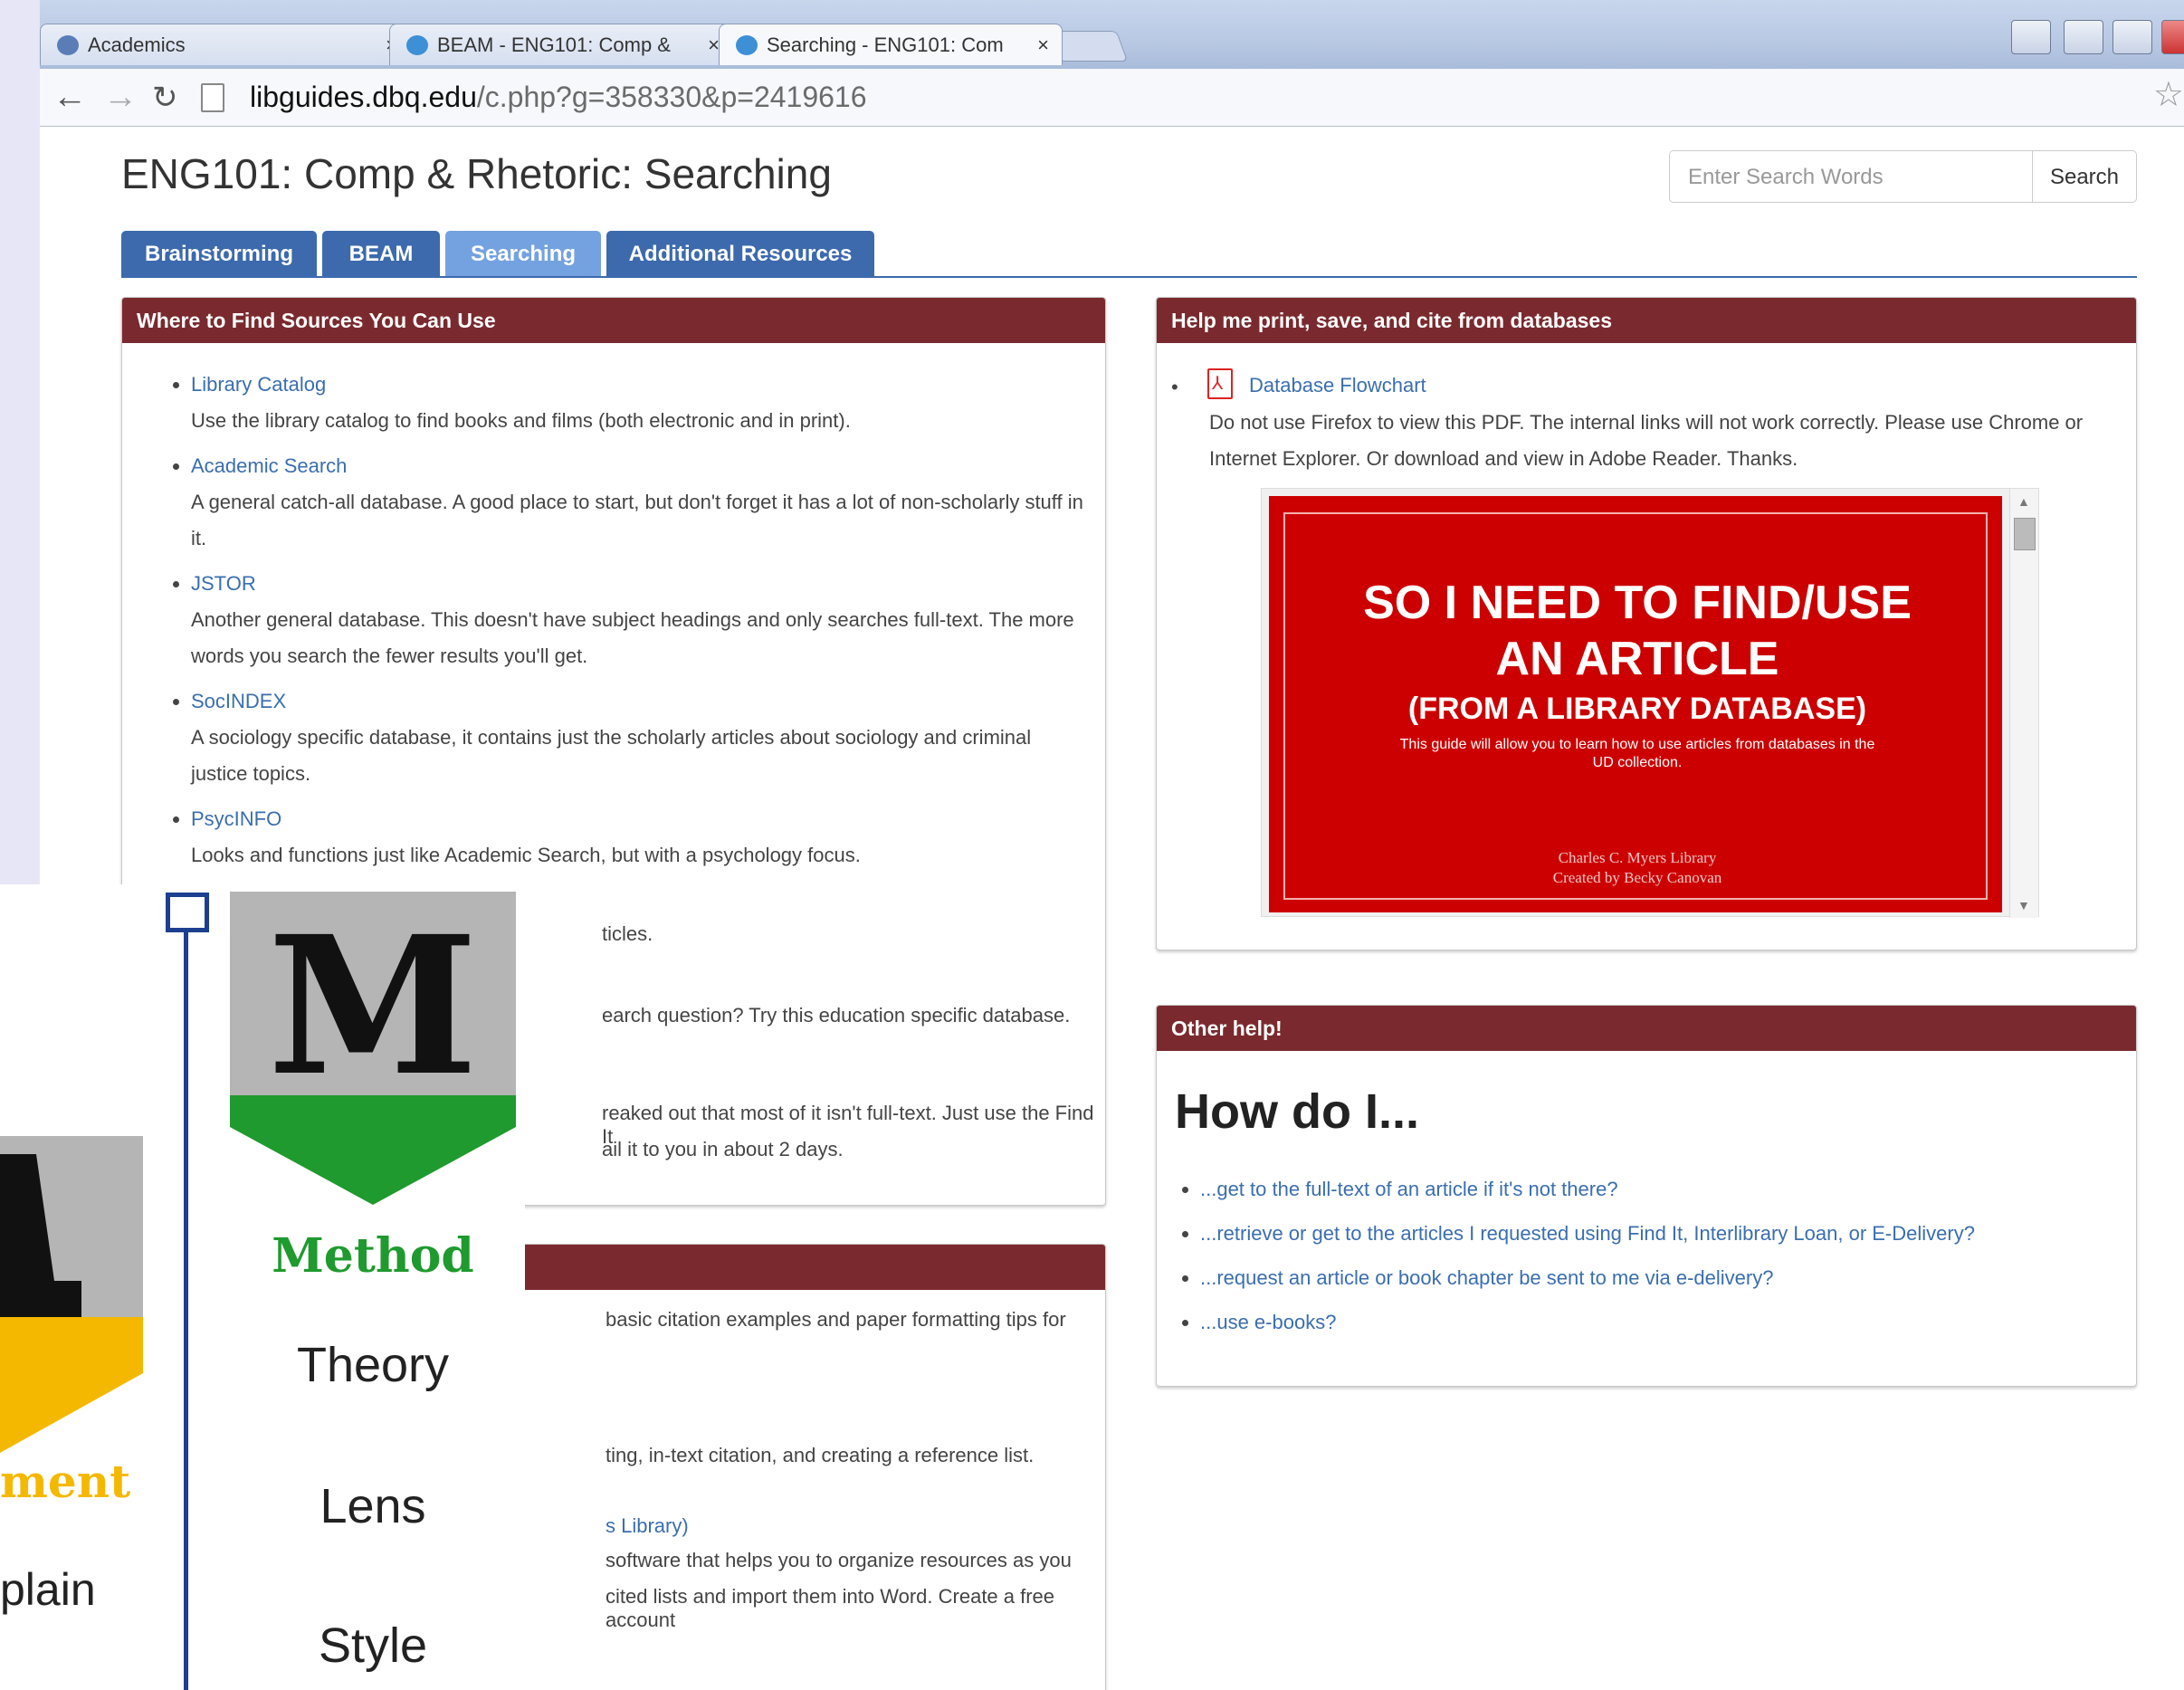 The height and width of the screenshot is (1690, 2184). What do you see at coordinates (1043, 45) in the screenshot?
I see `close-tab-icon: ×` at bounding box center [1043, 45].